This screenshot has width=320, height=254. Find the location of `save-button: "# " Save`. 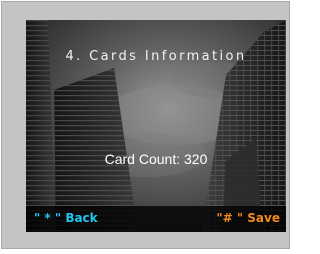

save-button: "# " Save is located at coordinates (248, 218).